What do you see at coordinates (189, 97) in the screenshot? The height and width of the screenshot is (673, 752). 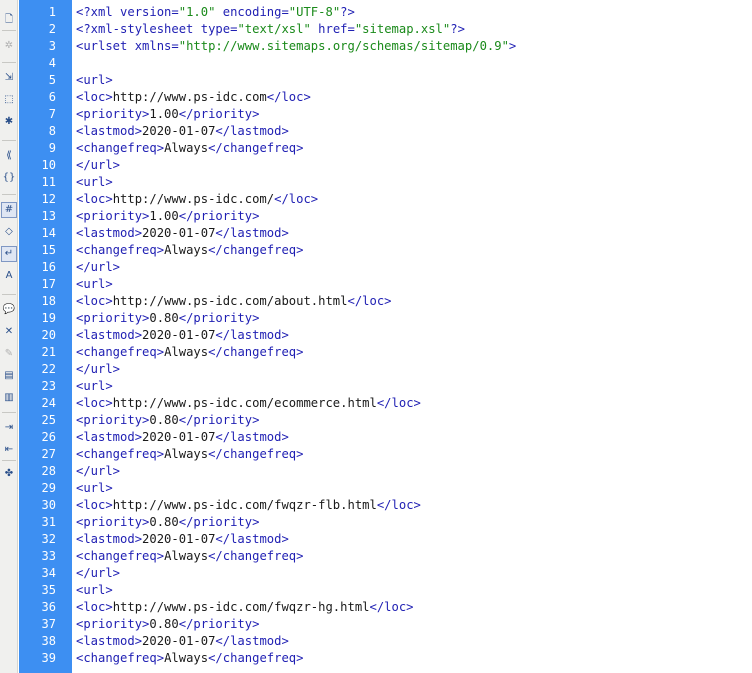 I see `text-token: http://www.ps-idc.com` at bounding box center [189, 97].